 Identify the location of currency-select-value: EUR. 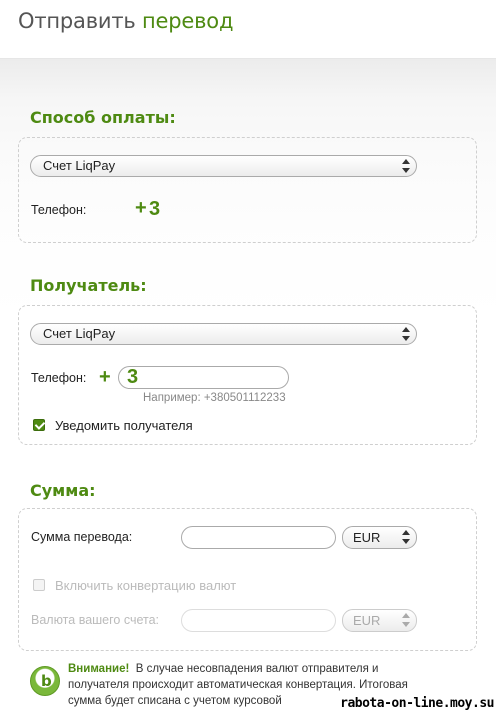
(367, 537).